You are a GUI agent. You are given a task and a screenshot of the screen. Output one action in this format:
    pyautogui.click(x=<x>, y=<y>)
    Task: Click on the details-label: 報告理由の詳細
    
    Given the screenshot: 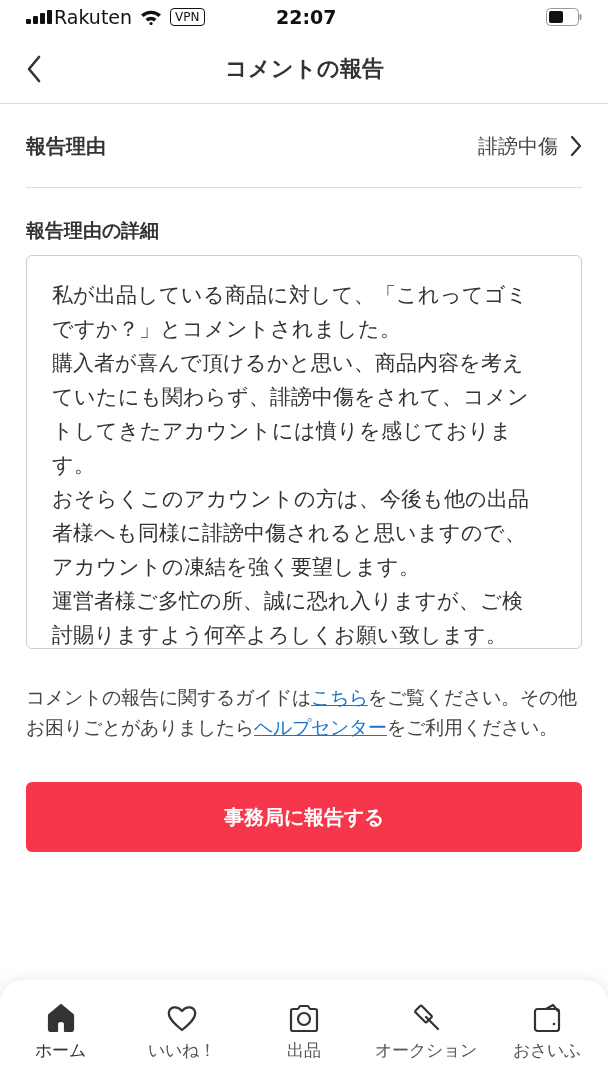 What is the action you would take?
    pyautogui.click(x=93, y=230)
    